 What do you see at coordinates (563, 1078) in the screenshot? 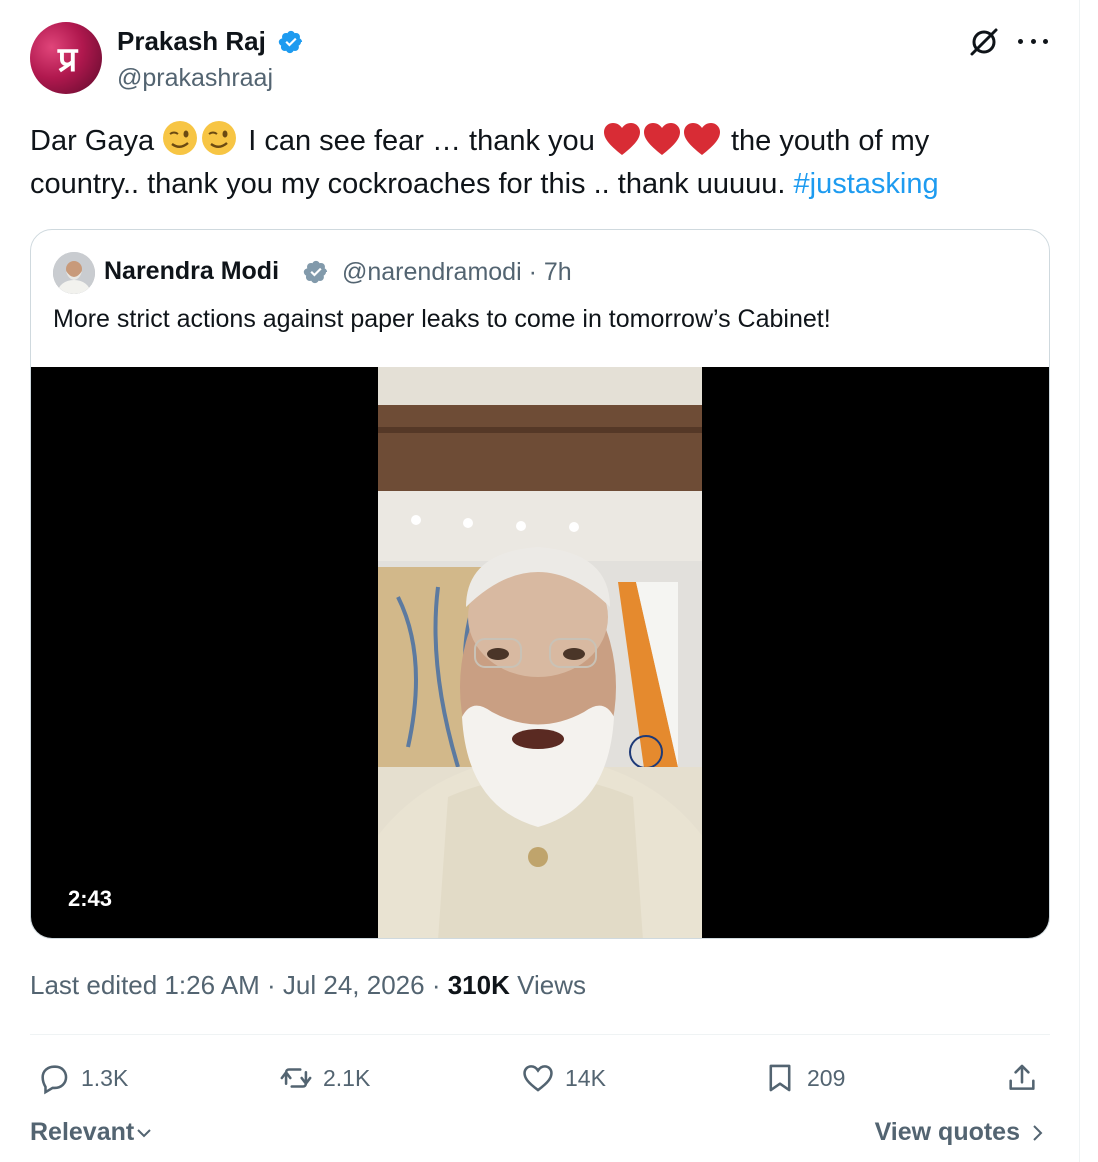
I see `like-button: 14K` at bounding box center [563, 1078].